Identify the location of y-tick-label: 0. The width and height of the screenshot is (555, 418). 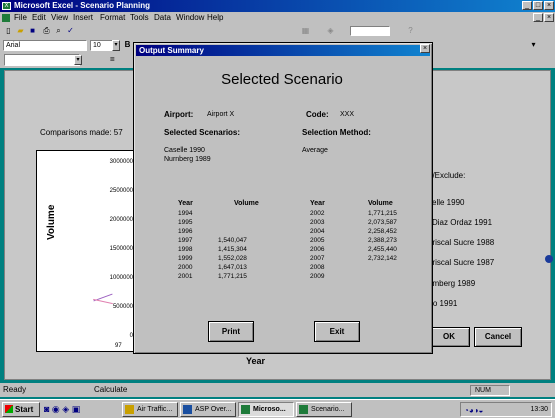
(131, 336).